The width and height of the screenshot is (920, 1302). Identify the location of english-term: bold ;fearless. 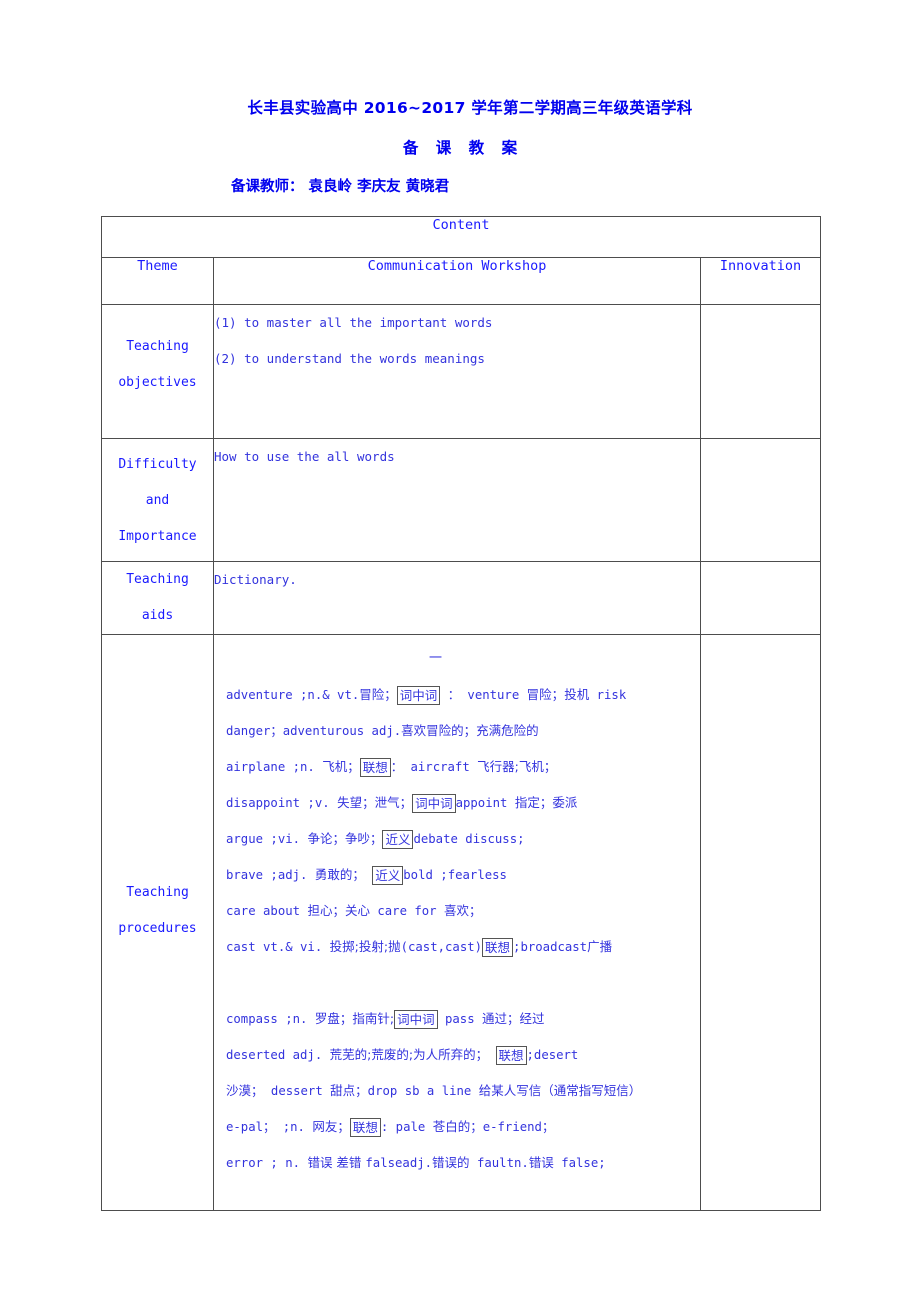
(455, 875).